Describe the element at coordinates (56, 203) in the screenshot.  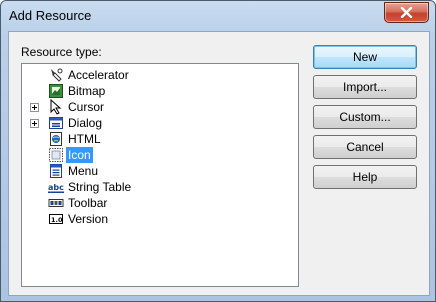
I see `toolbar-icon` at that location.